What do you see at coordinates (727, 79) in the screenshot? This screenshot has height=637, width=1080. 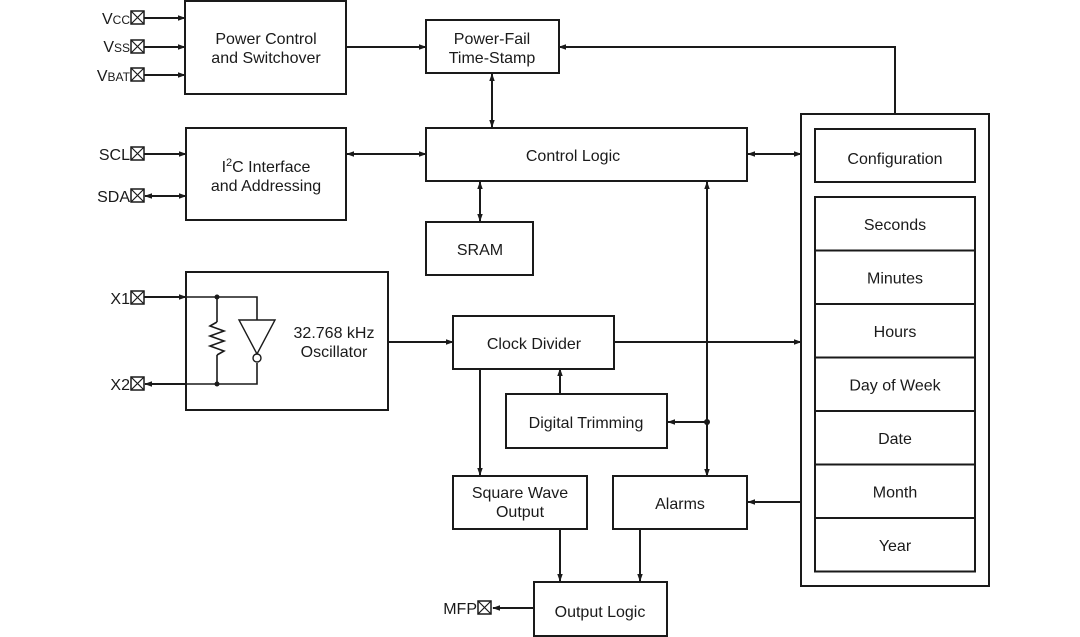 I see `wire-registers-to-powerfail` at bounding box center [727, 79].